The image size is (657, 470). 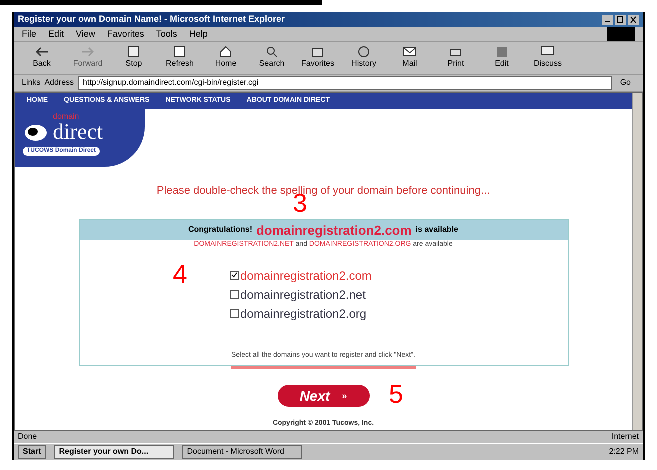 What do you see at coordinates (28, 436) in the screenshot?
I see `status-text: Done` at bounding box center [28, 436].